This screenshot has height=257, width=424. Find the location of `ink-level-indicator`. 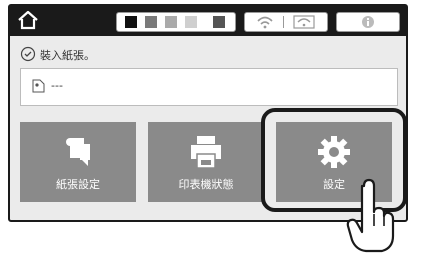

ink-level-indicator is located at coordinates (176, 22).